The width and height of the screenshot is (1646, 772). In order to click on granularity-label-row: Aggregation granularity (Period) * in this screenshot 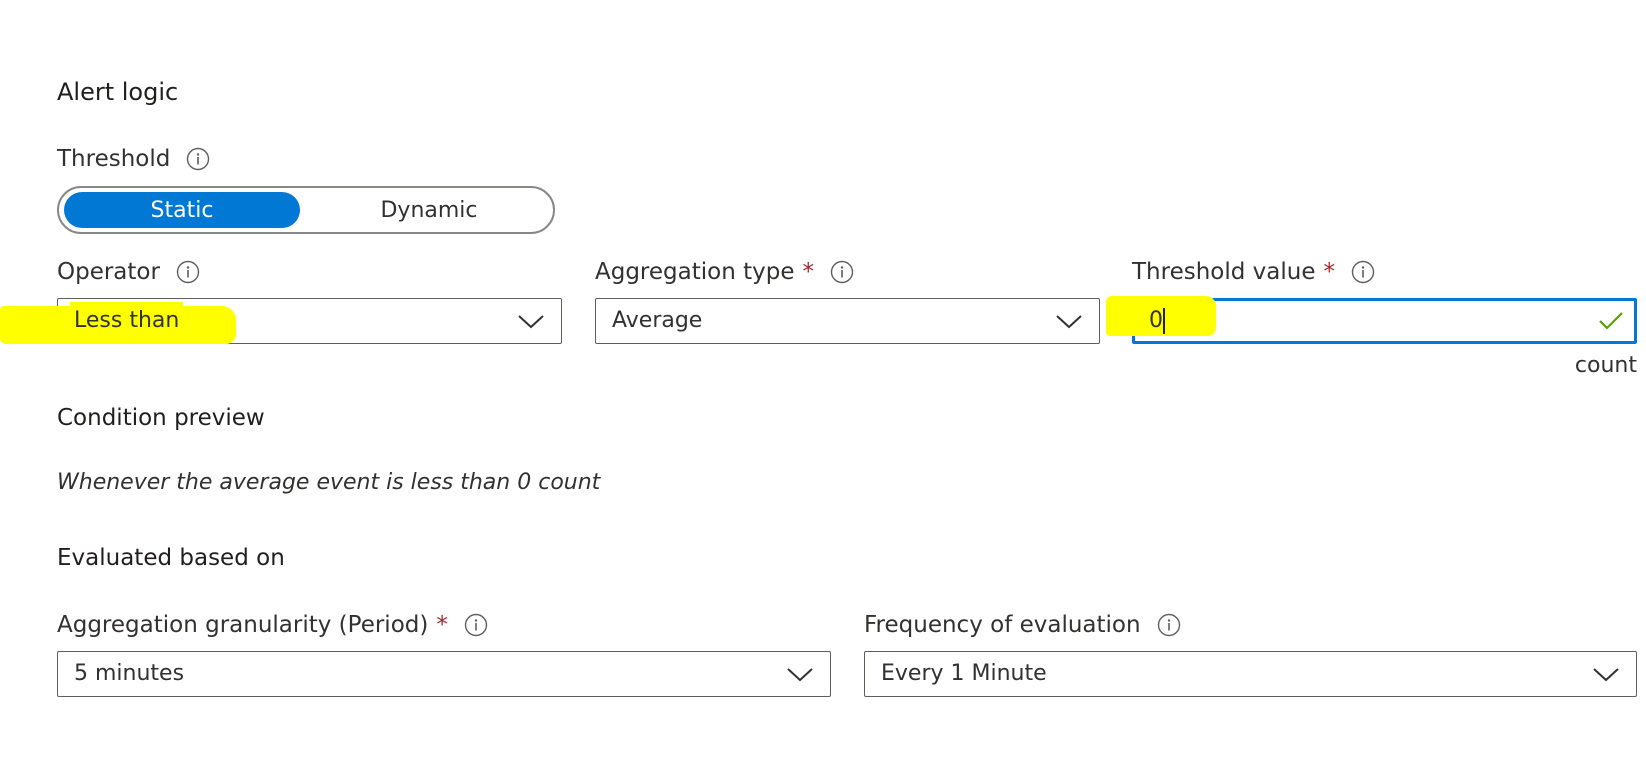, I will do `click(272, 625)`.